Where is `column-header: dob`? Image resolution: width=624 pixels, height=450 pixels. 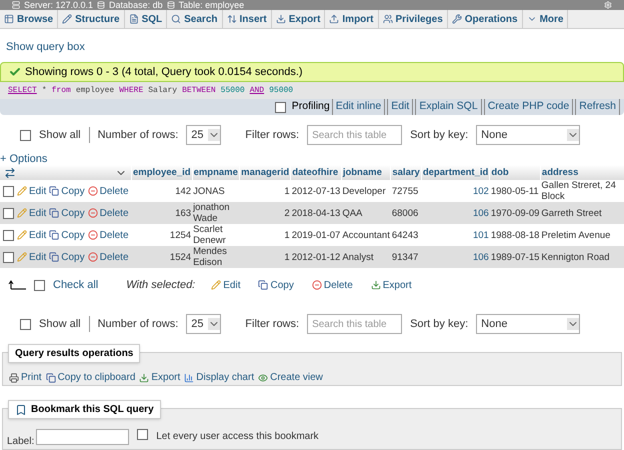
column-header: dob is located at coordinates (515, 172).